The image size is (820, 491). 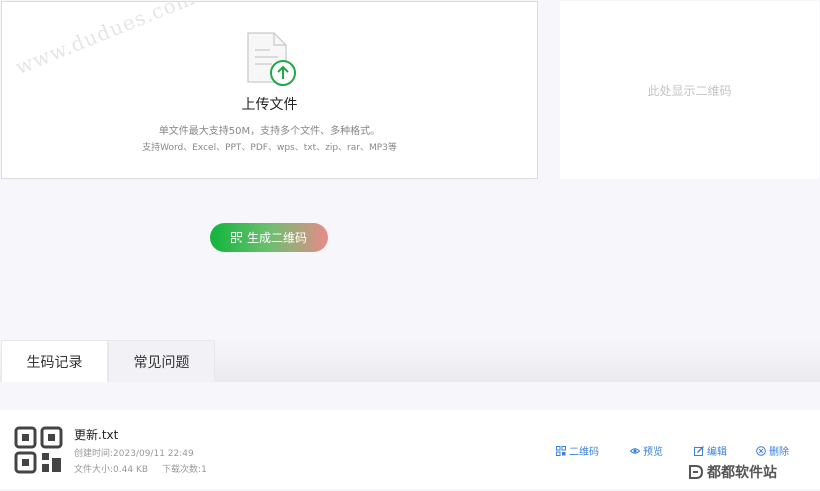 I want to click on preview-action-button: 预览, so click(x=646, y=450).